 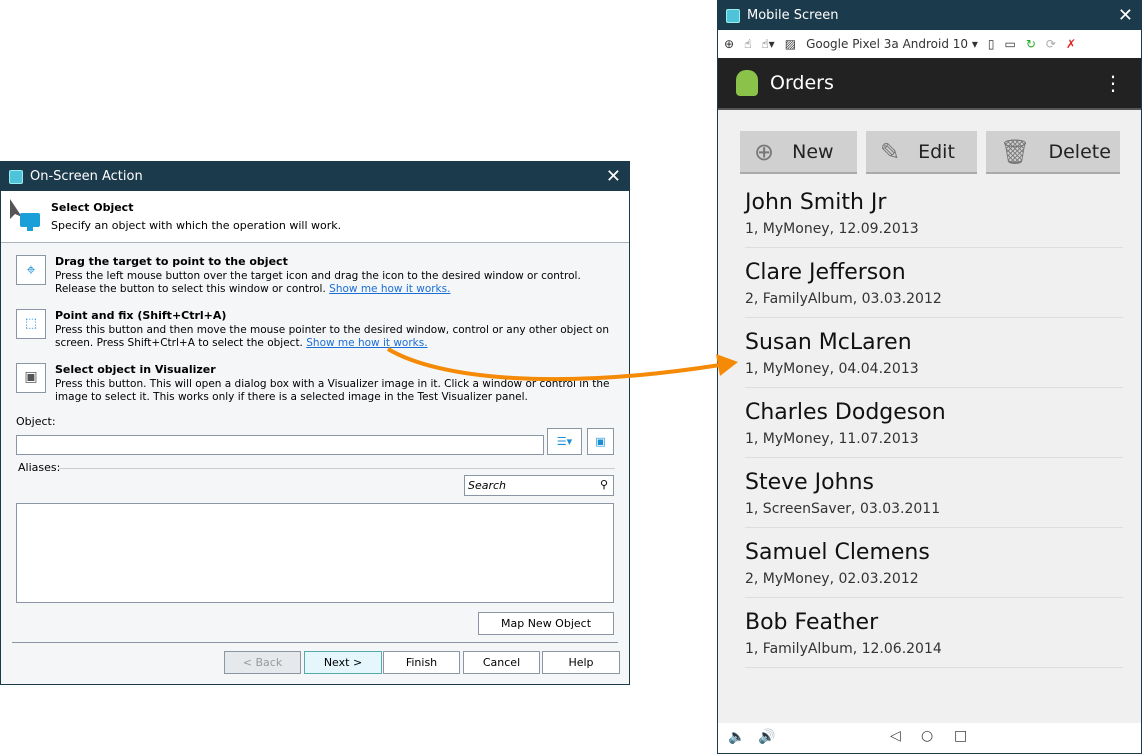 I want to click on order-detail: 1, FamilyAlbum, 12.06.2014, so click(x=843, y=649).